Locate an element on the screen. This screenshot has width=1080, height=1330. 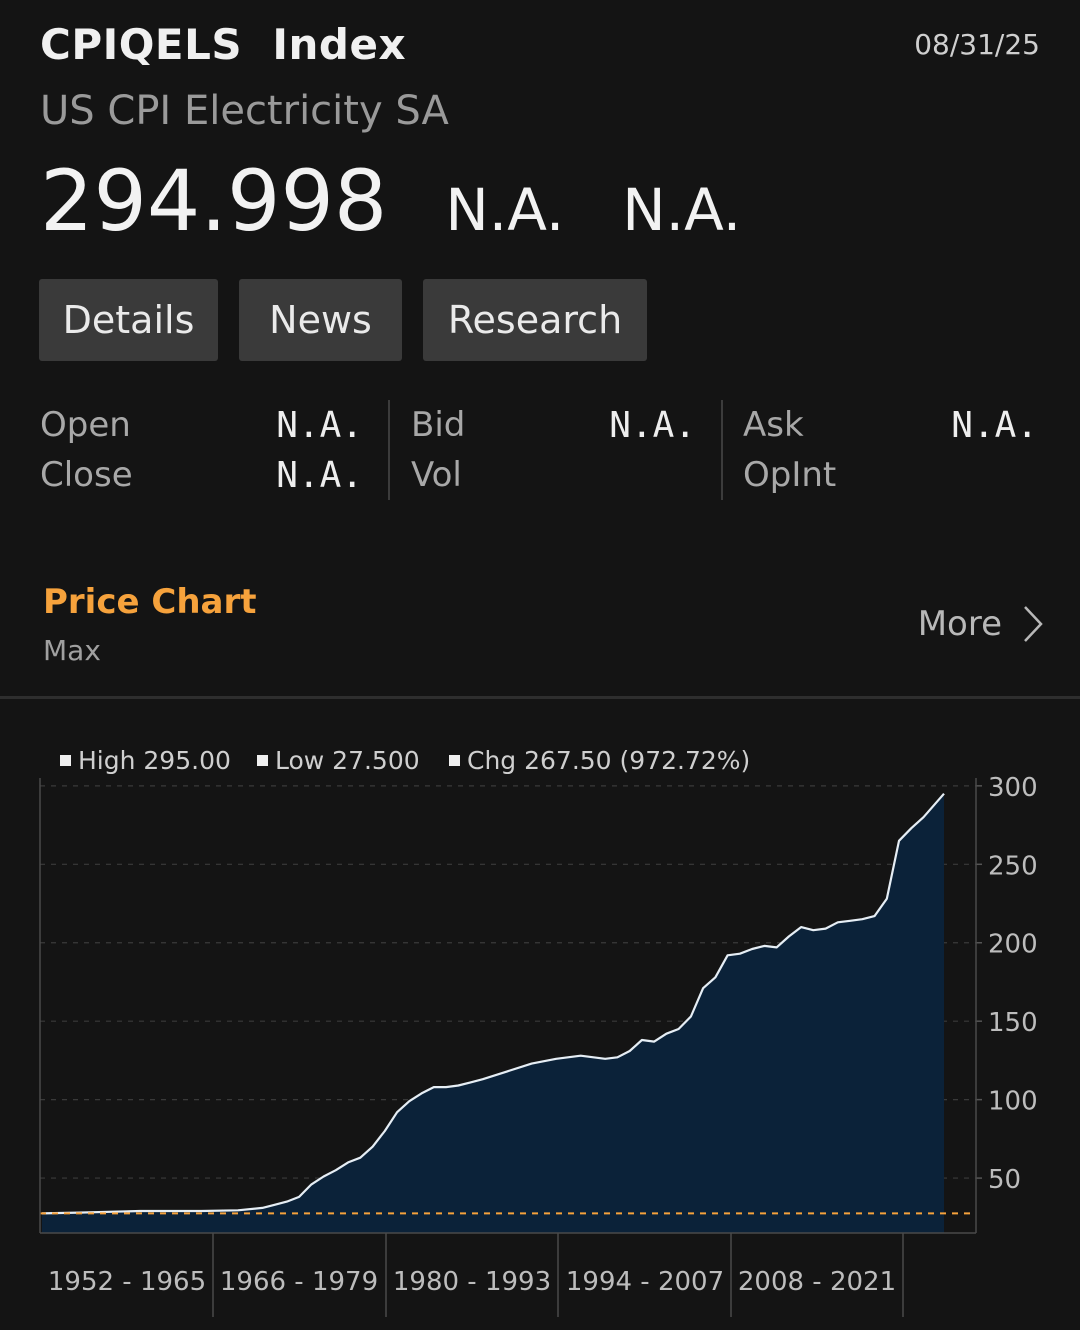
quote-line: 294.998 N.A. N.A. is located at coordinates (390, 201).